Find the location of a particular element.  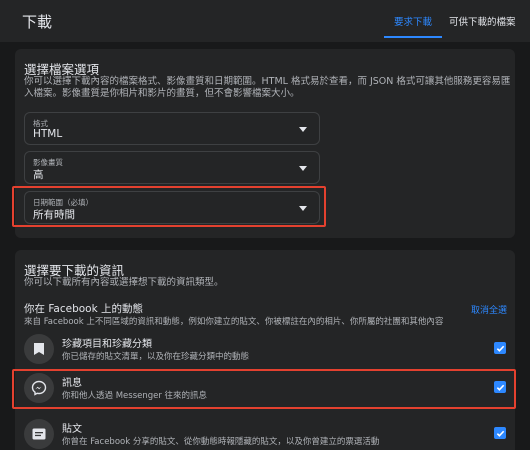

info-selection-description: 你可以下載所有內容或選擇想下載的資訊類型。 is located at coordinates (124, 282).